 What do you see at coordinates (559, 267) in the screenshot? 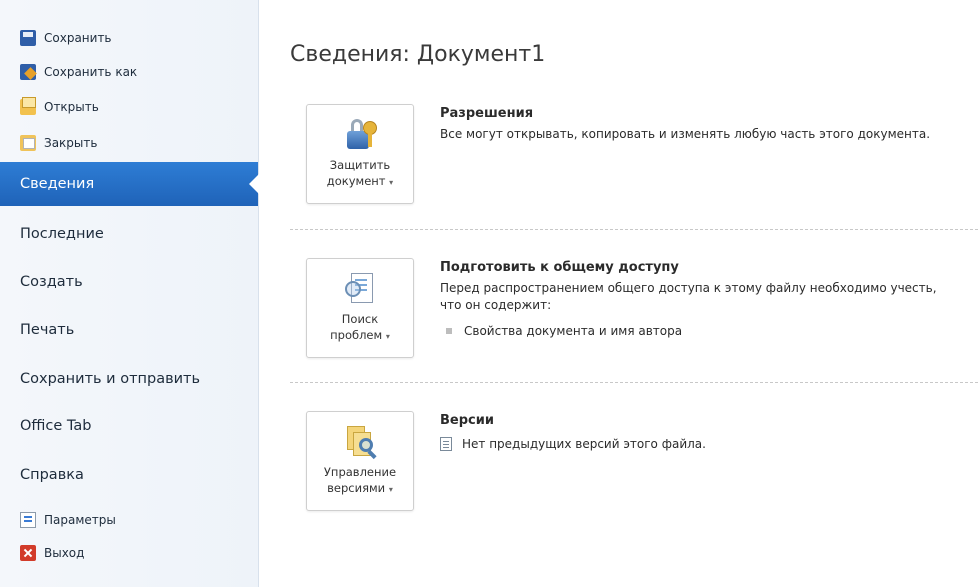
I see `prepare-sharing-heading: Подготовить к общему доступу` at bounding box center [559, 267].